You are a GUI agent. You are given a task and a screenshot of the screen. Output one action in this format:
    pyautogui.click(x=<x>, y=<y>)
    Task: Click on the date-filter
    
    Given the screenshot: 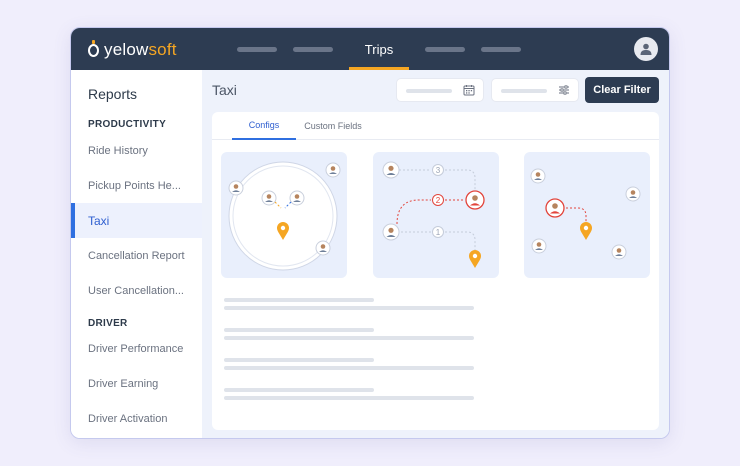 What is the action you would take?
    pyautogui.click(x=440, y=90)
    